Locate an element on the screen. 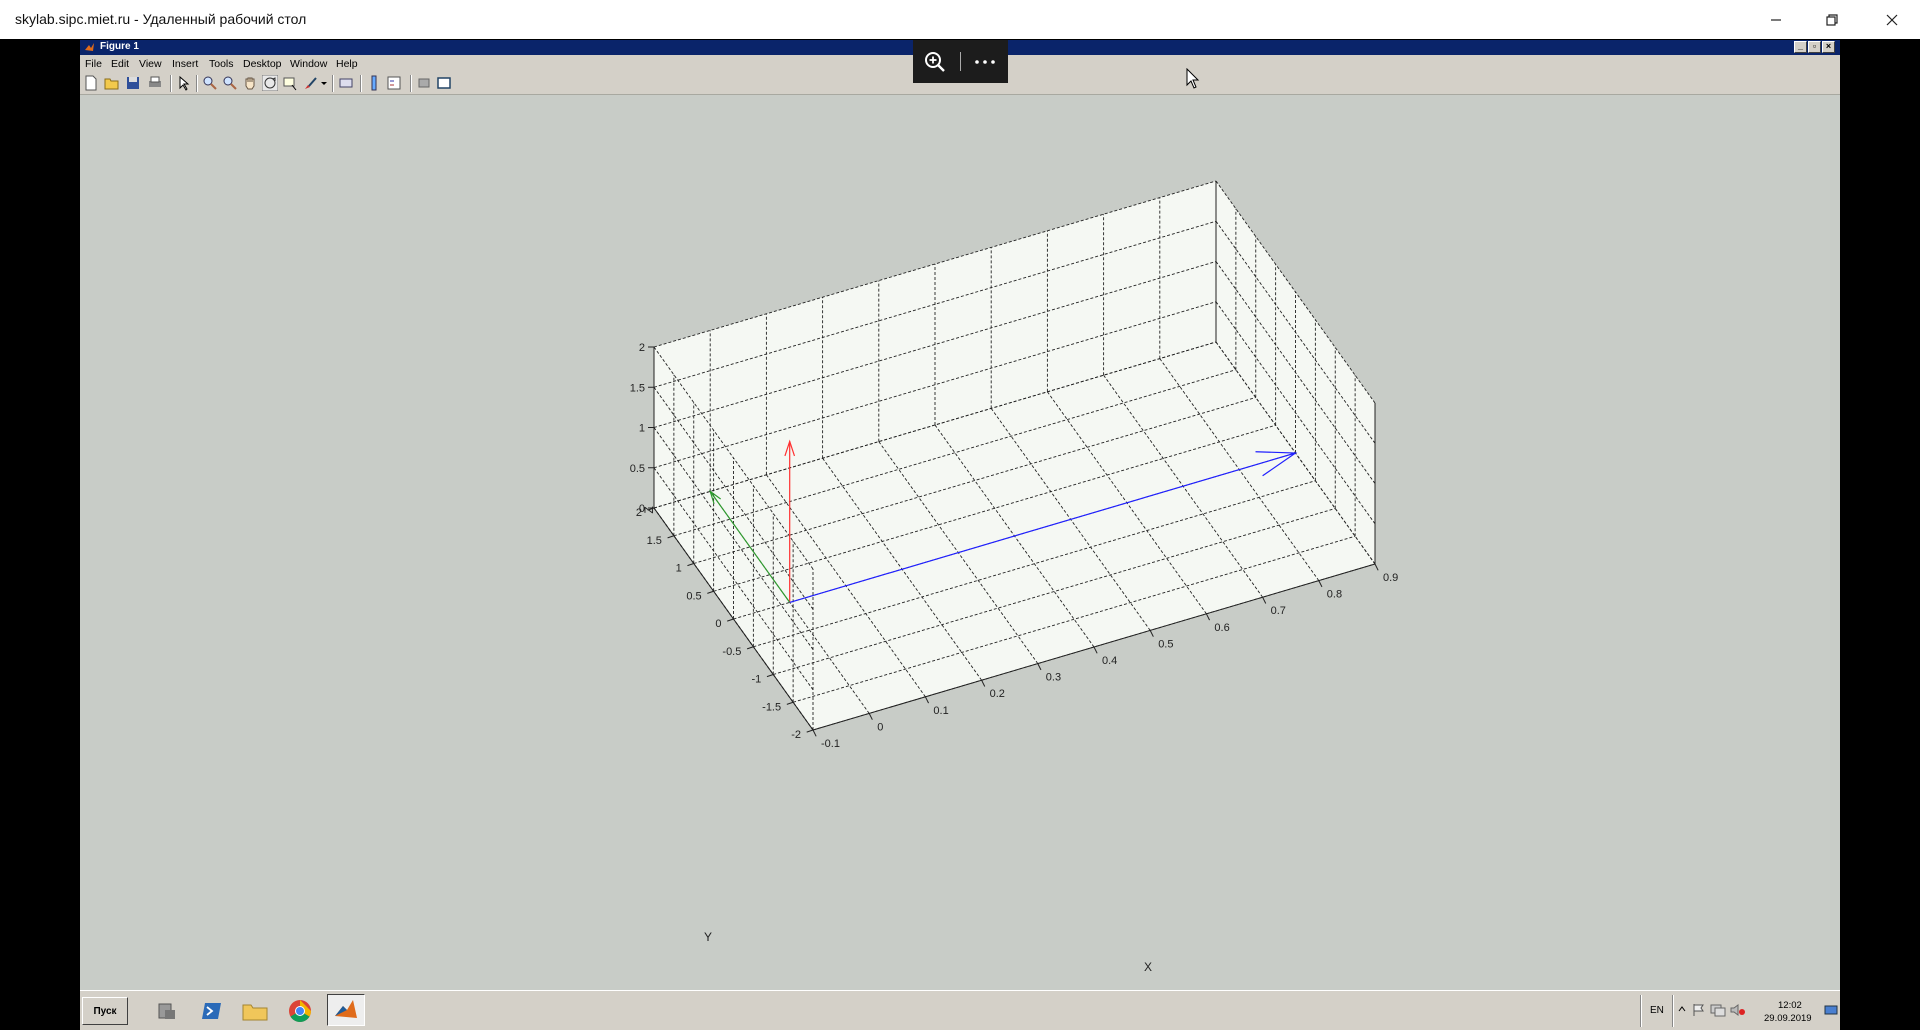 The height and width of the screenshot is (1030, 1920). restore-button is located at coordinates (1832, 19).